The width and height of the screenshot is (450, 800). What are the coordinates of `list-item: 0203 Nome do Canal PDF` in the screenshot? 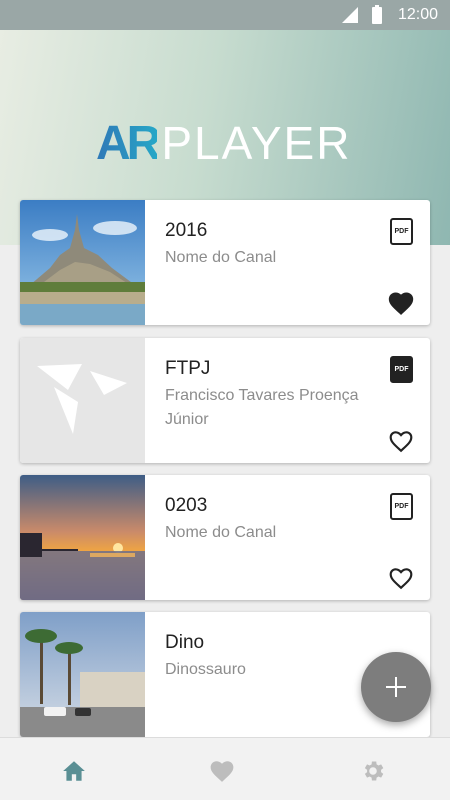 It's located at (225, 537).